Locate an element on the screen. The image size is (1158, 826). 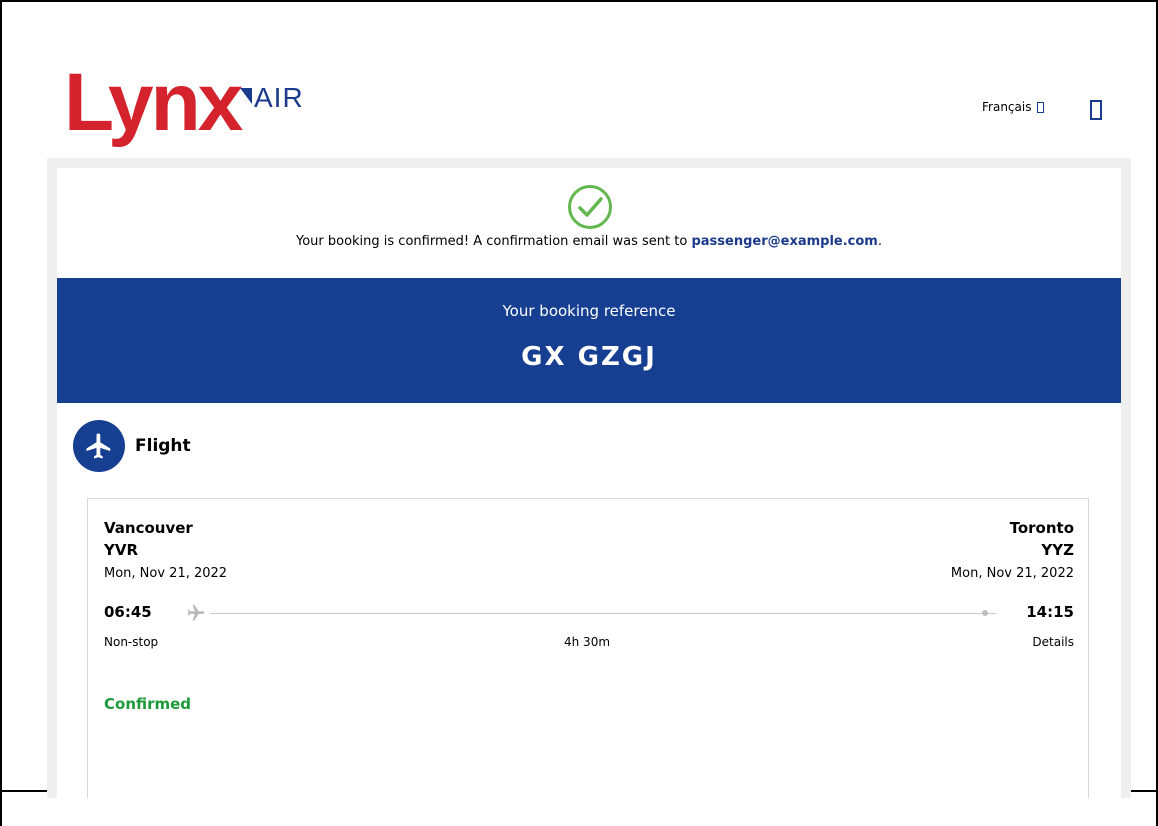
airplane-icon is located at coordinates (98, 446).